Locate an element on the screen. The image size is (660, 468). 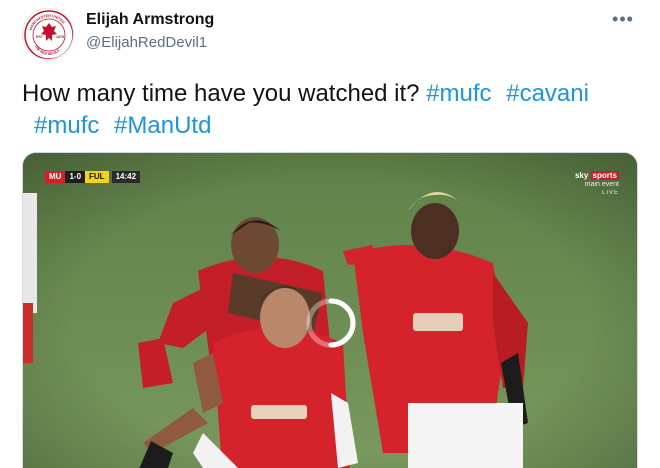
tweet-body: How many time have you watched it? is located at coordinates (221, 93).